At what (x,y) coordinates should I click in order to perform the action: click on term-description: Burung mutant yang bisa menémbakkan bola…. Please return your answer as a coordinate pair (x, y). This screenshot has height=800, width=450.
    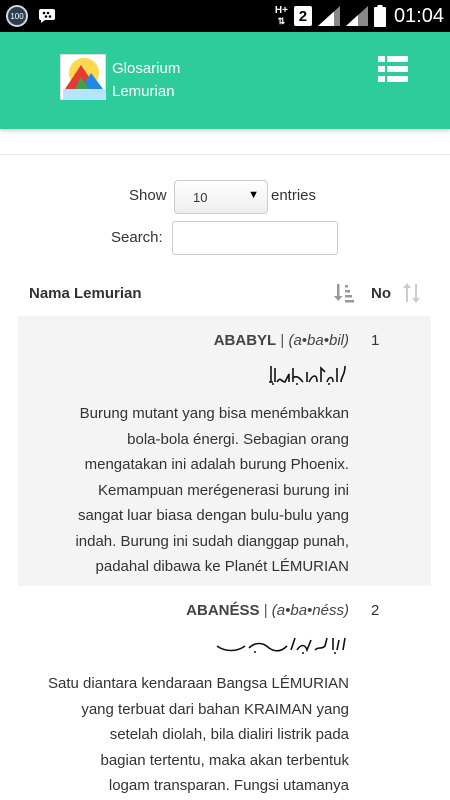
    Looking at the image, I should click on (212, 490).